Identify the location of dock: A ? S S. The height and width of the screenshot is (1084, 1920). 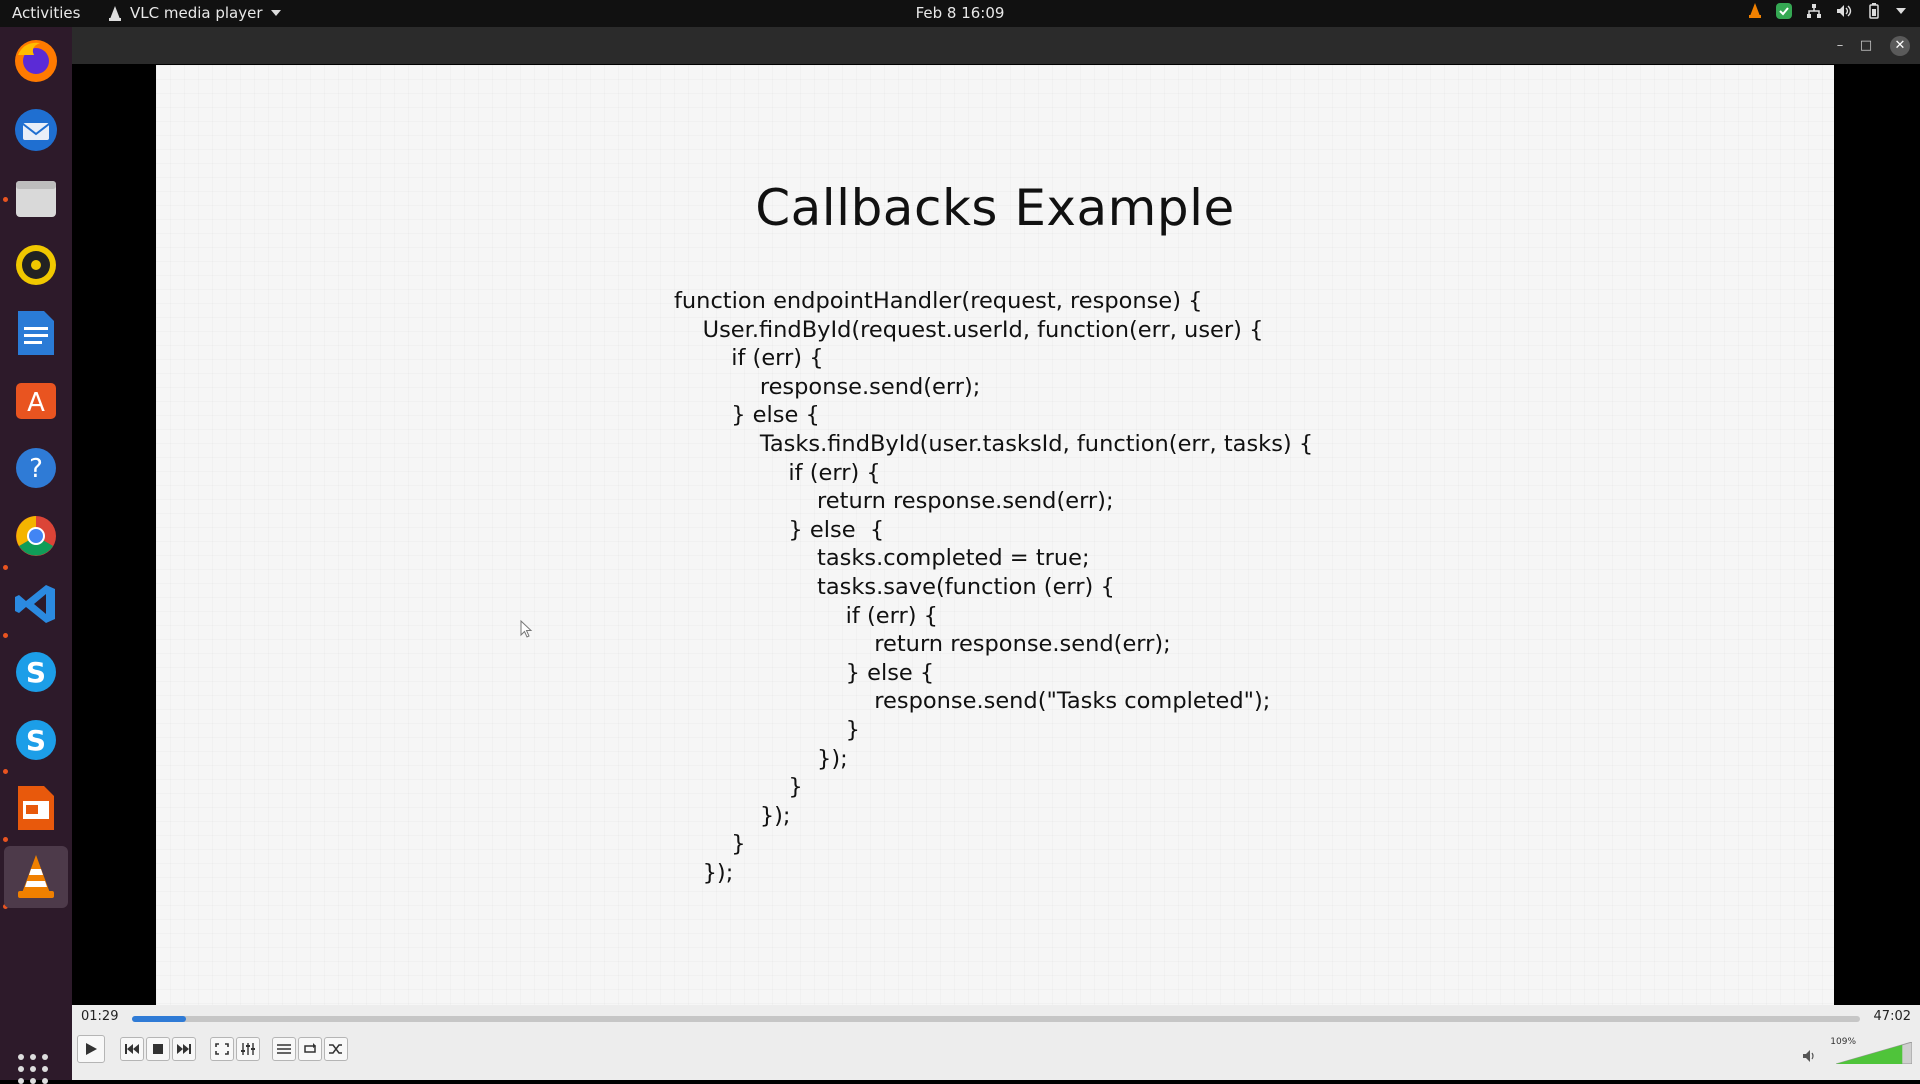
(36, 555).